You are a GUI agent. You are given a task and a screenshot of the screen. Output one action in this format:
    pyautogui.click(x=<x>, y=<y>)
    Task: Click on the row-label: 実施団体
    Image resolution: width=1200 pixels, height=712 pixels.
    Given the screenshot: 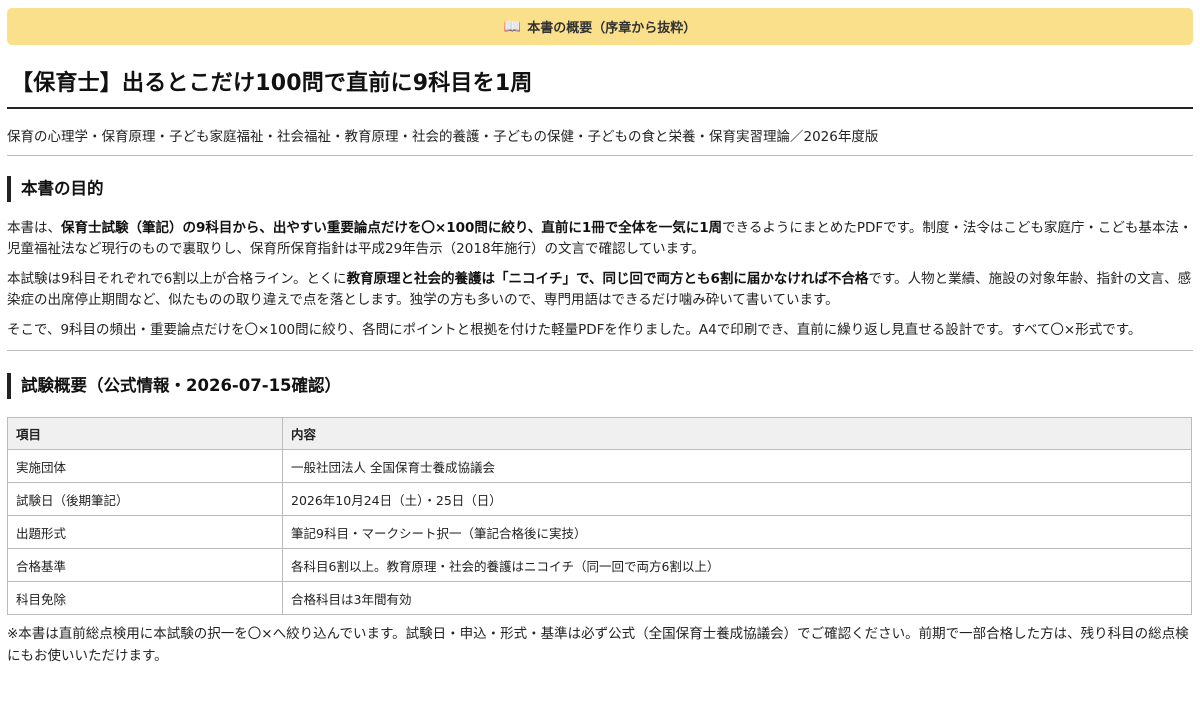 What is the action you would take?
    pyautogui.click(x=145, y=466)
    